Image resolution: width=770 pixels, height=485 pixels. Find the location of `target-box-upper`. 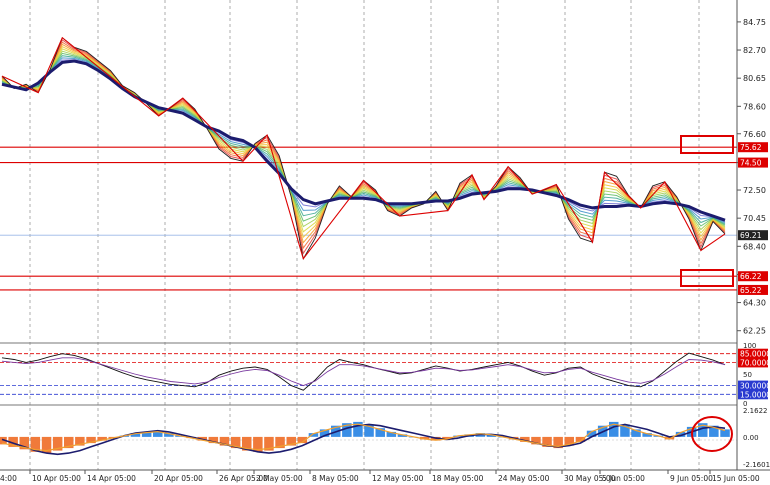

target-box-upper is located at coordinates (707, 144).